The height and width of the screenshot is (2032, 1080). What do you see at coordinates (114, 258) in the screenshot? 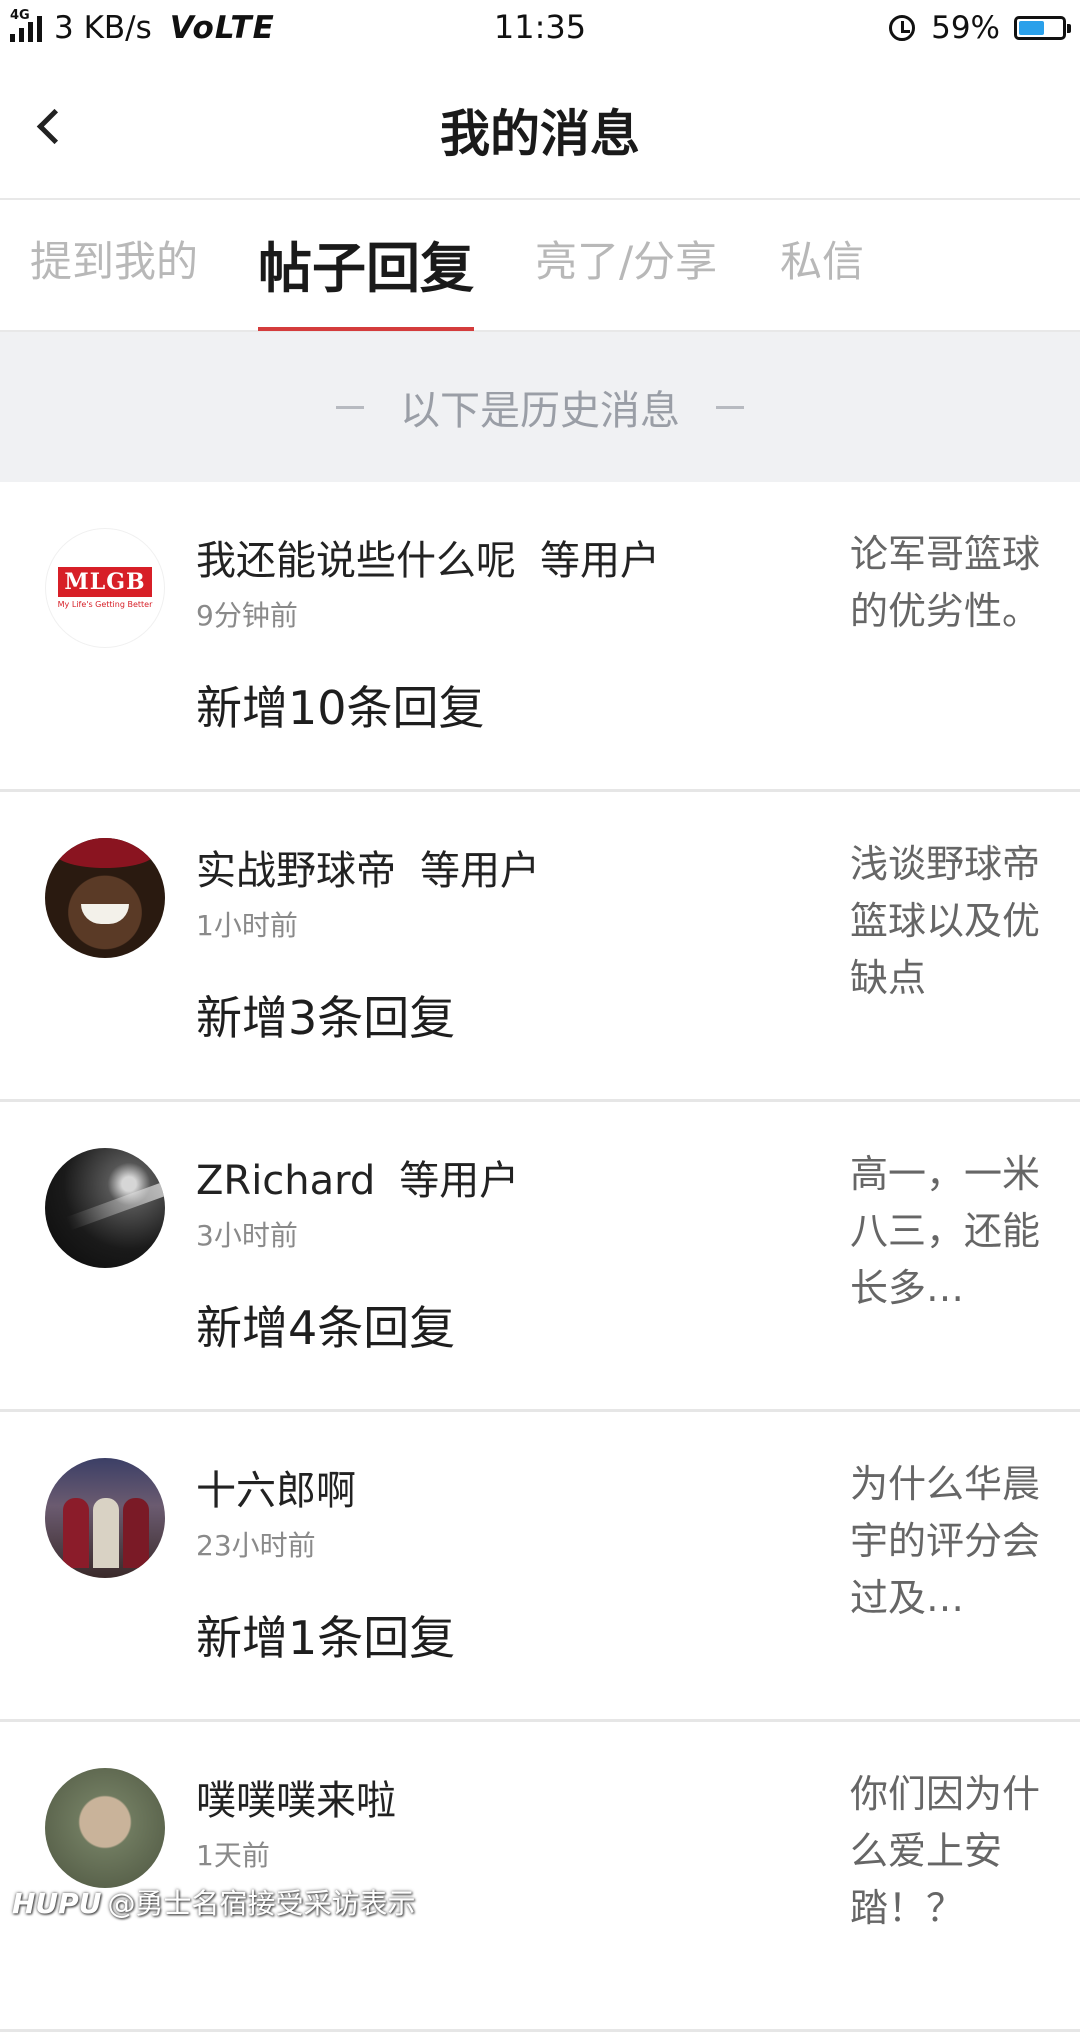
I see `tab-mentions: 提到我的` at bounding box center [114, 258].